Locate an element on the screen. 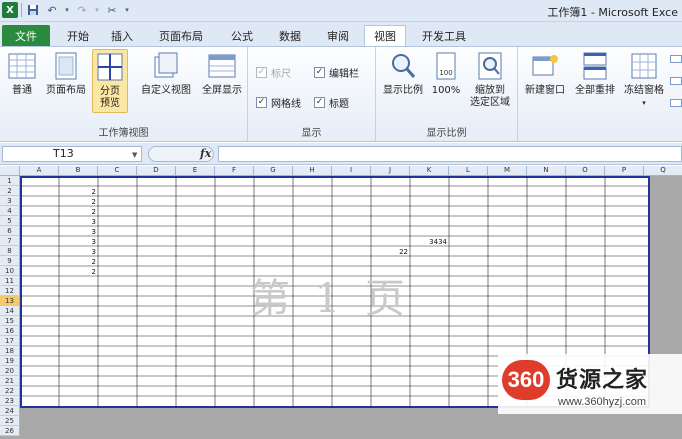 The width and height of the screenshot is (682, 439). row-header-23: 23 is located at coordinates (10, 401).